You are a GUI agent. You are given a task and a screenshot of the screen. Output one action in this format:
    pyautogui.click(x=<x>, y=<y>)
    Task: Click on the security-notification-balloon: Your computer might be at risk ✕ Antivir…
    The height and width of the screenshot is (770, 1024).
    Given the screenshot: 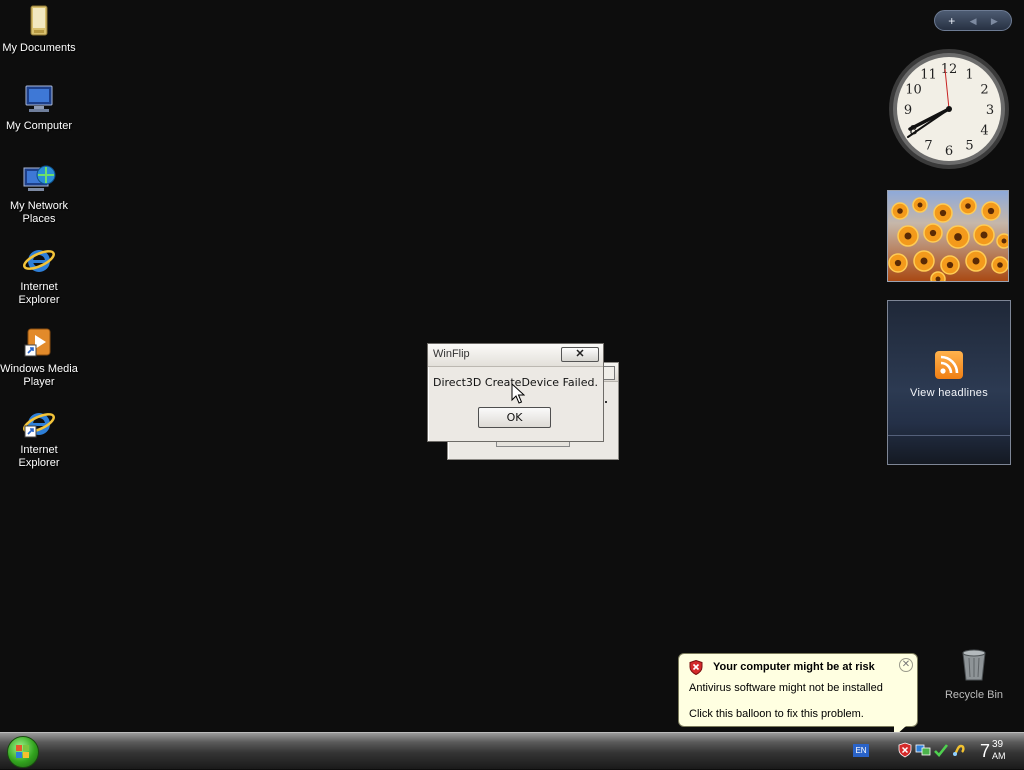 What is the action you would take?
    pyautogui.click(x=798, y=695)
    